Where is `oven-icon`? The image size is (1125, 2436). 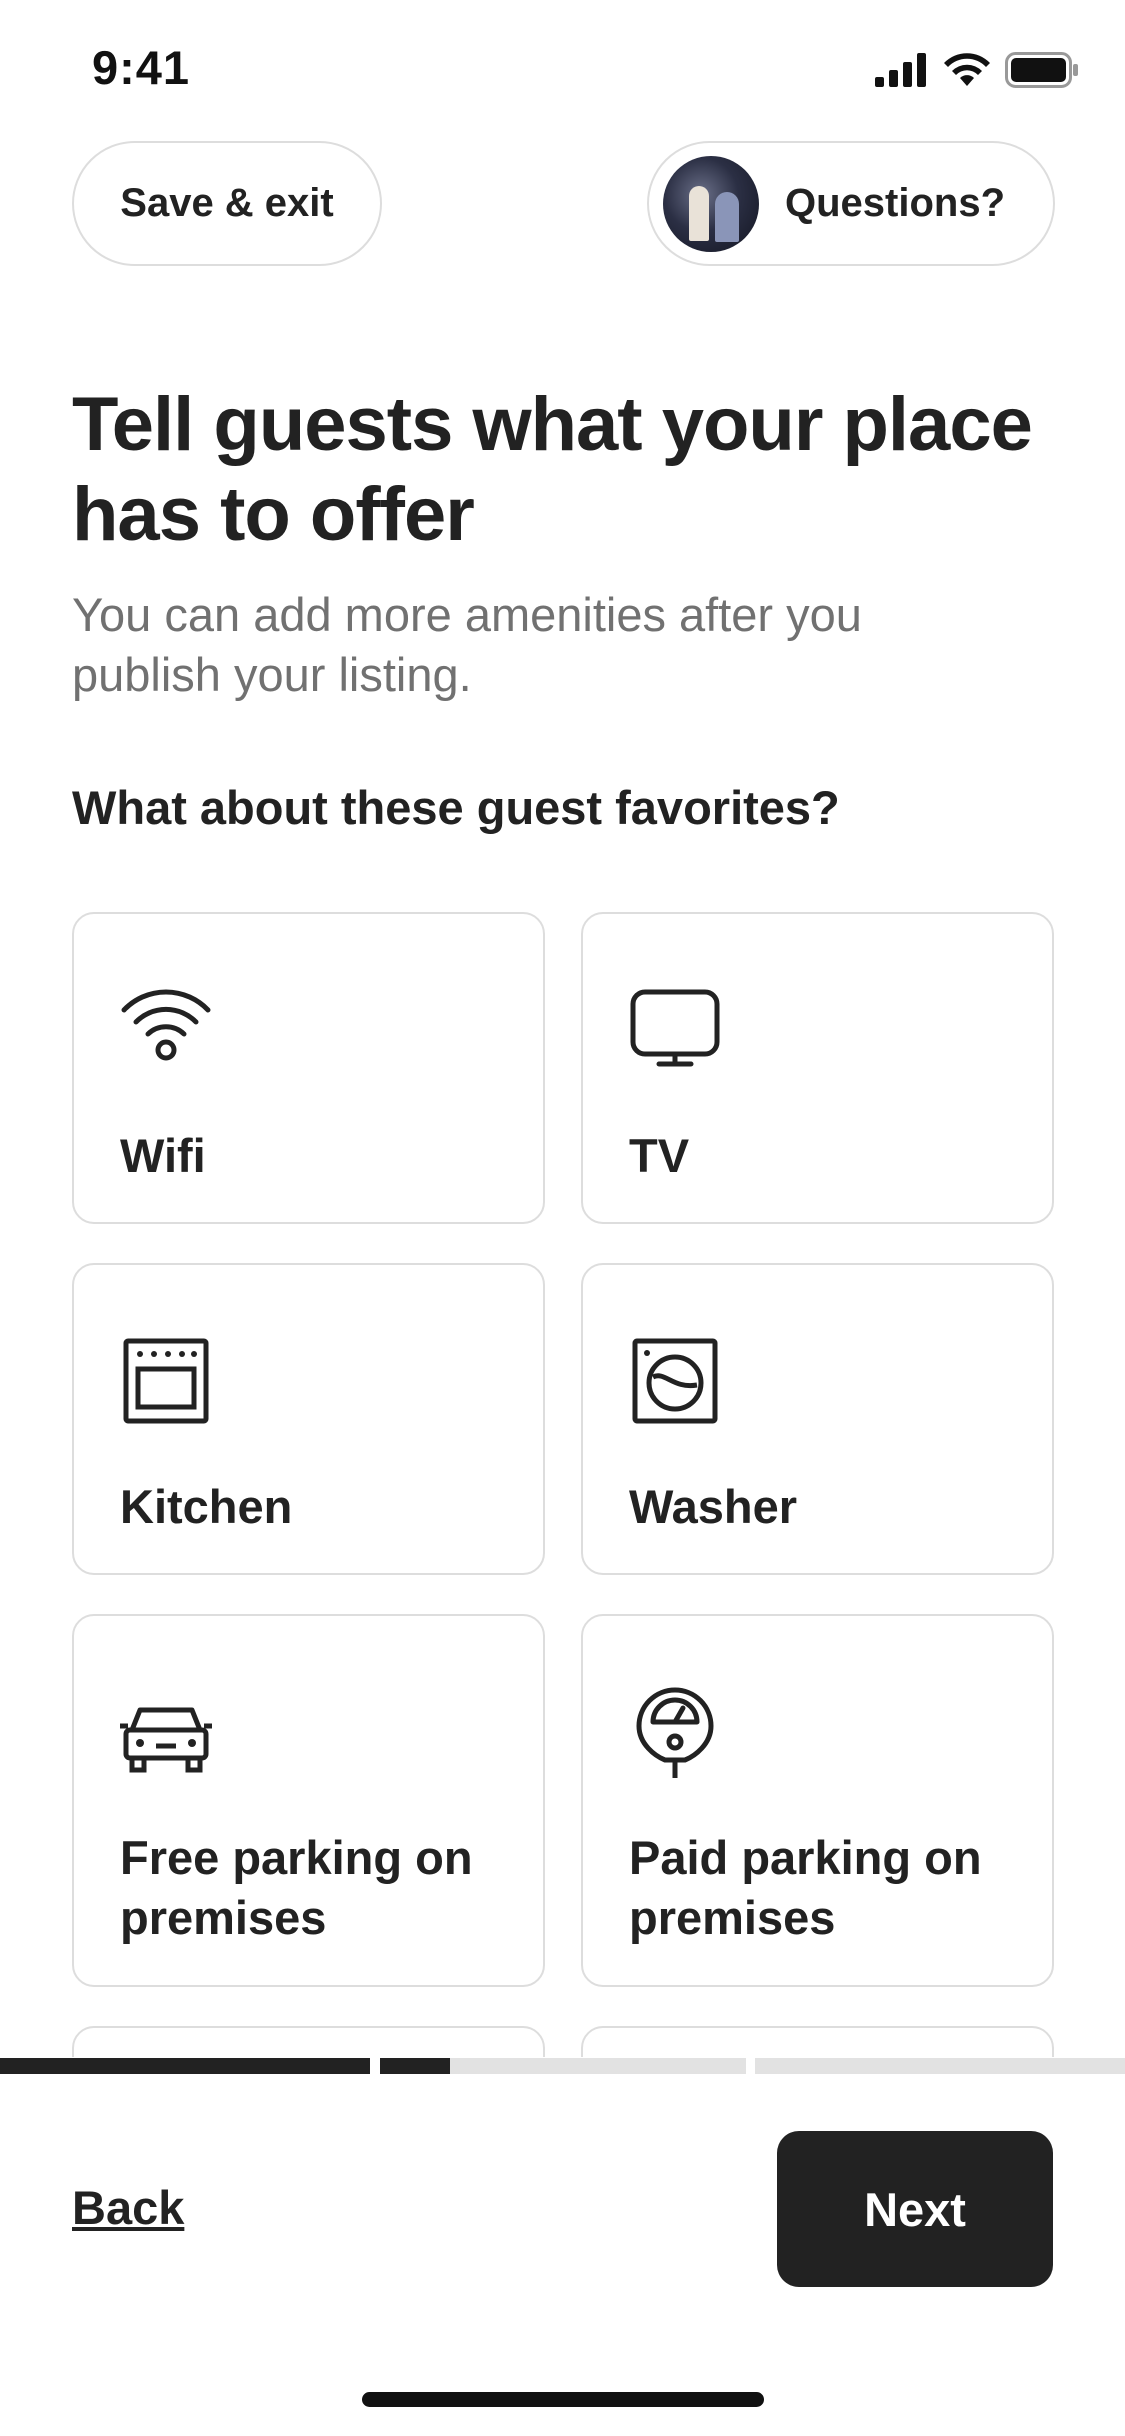 oven-icon is located at coordinates (166, 1381).